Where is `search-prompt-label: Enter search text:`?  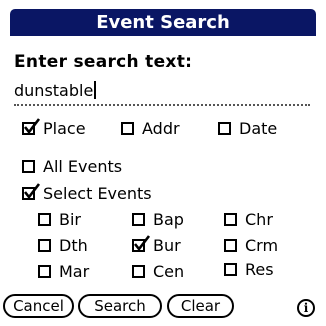
search-prompt-label: Enter search text: is located at coordinates (103, 62).